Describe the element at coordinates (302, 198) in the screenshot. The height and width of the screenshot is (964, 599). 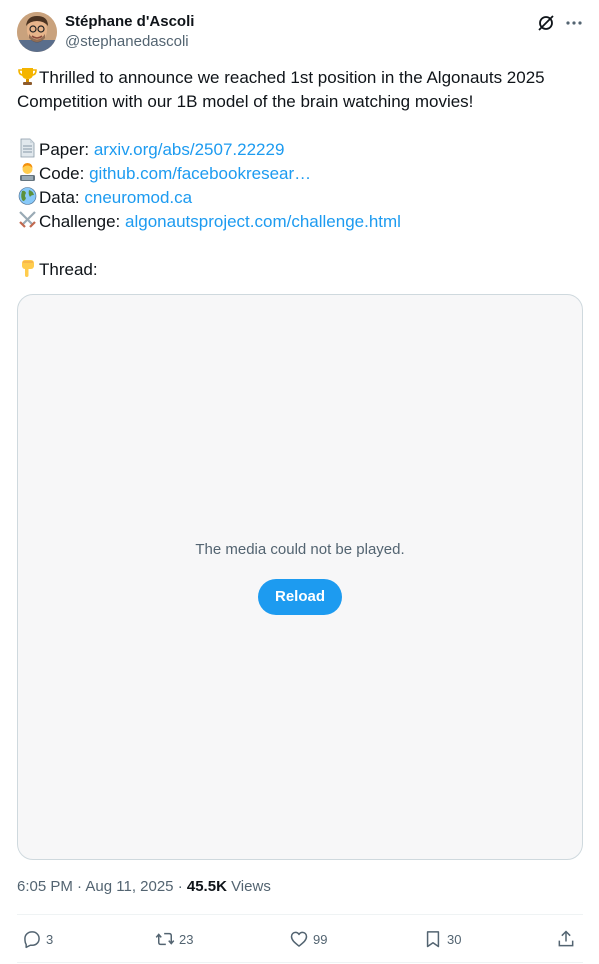
I see `data-line: Data: cneuromod.ca` at that location.